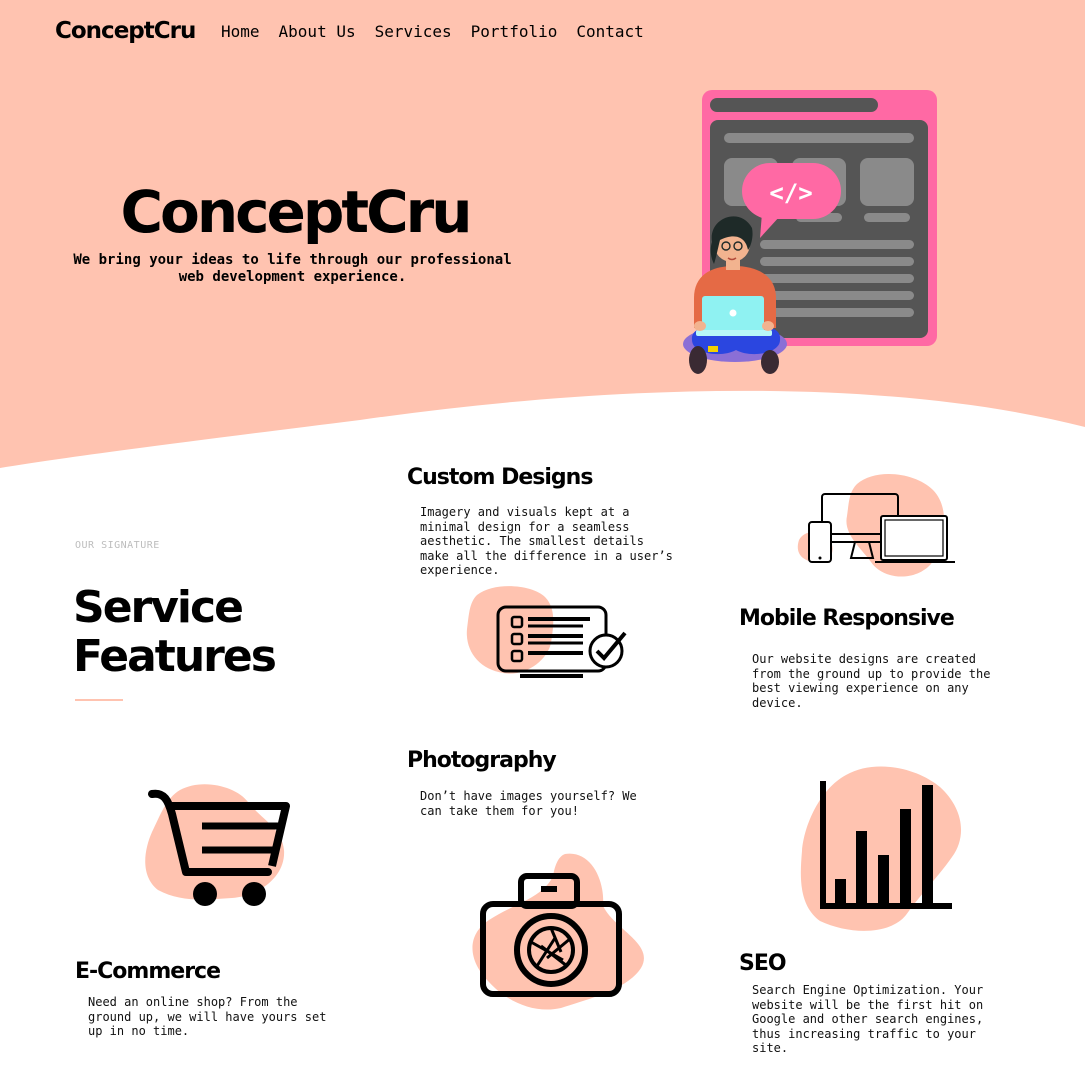  I want to click on section-title-line2: Features, so click(175, 656).